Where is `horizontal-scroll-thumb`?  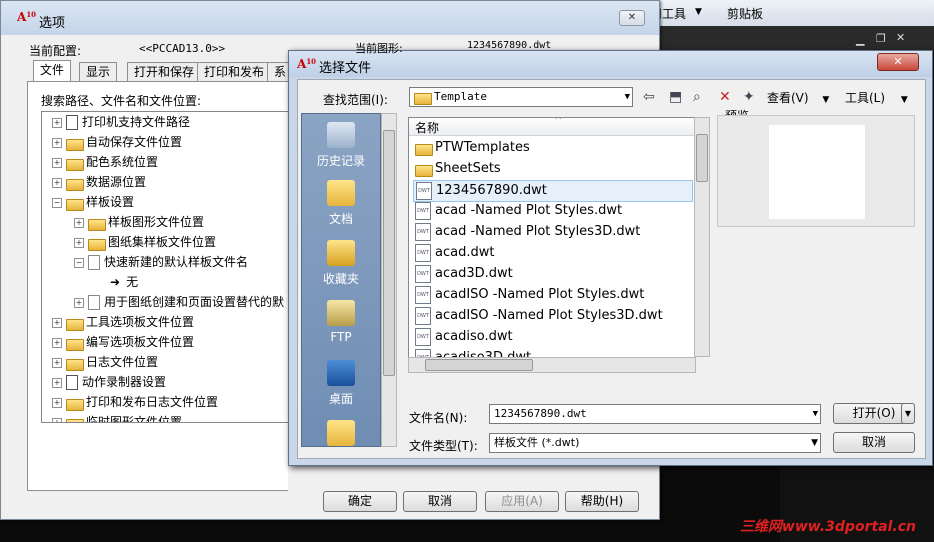
horizontal-scroll-thumb is located at coordinates (479, 365).